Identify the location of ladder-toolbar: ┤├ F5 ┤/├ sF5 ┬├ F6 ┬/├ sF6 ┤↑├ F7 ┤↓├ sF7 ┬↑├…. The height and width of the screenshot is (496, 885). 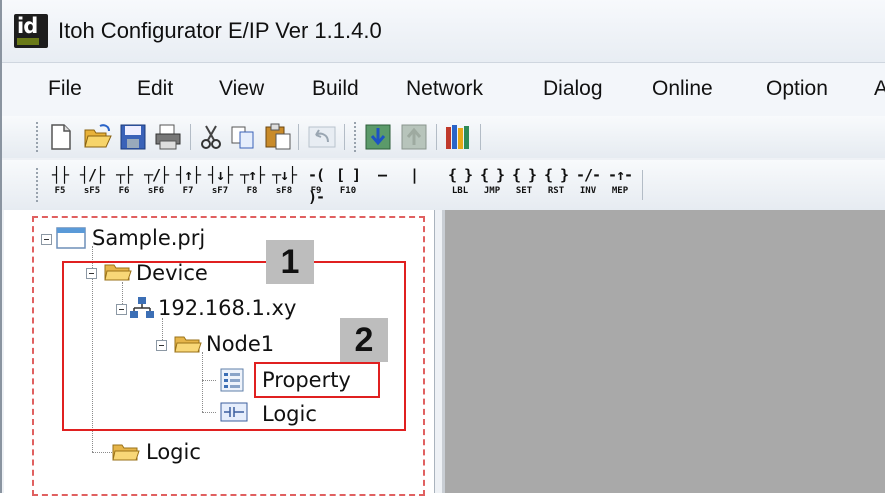
(443, 185).